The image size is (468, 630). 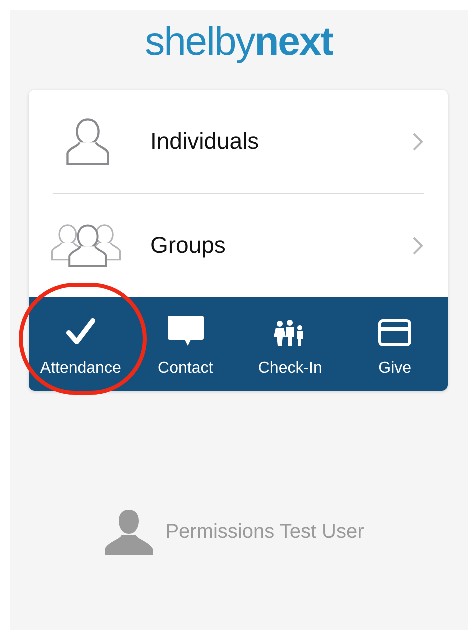 I want to click on checkmark-icon, so click(x=80, y=332).